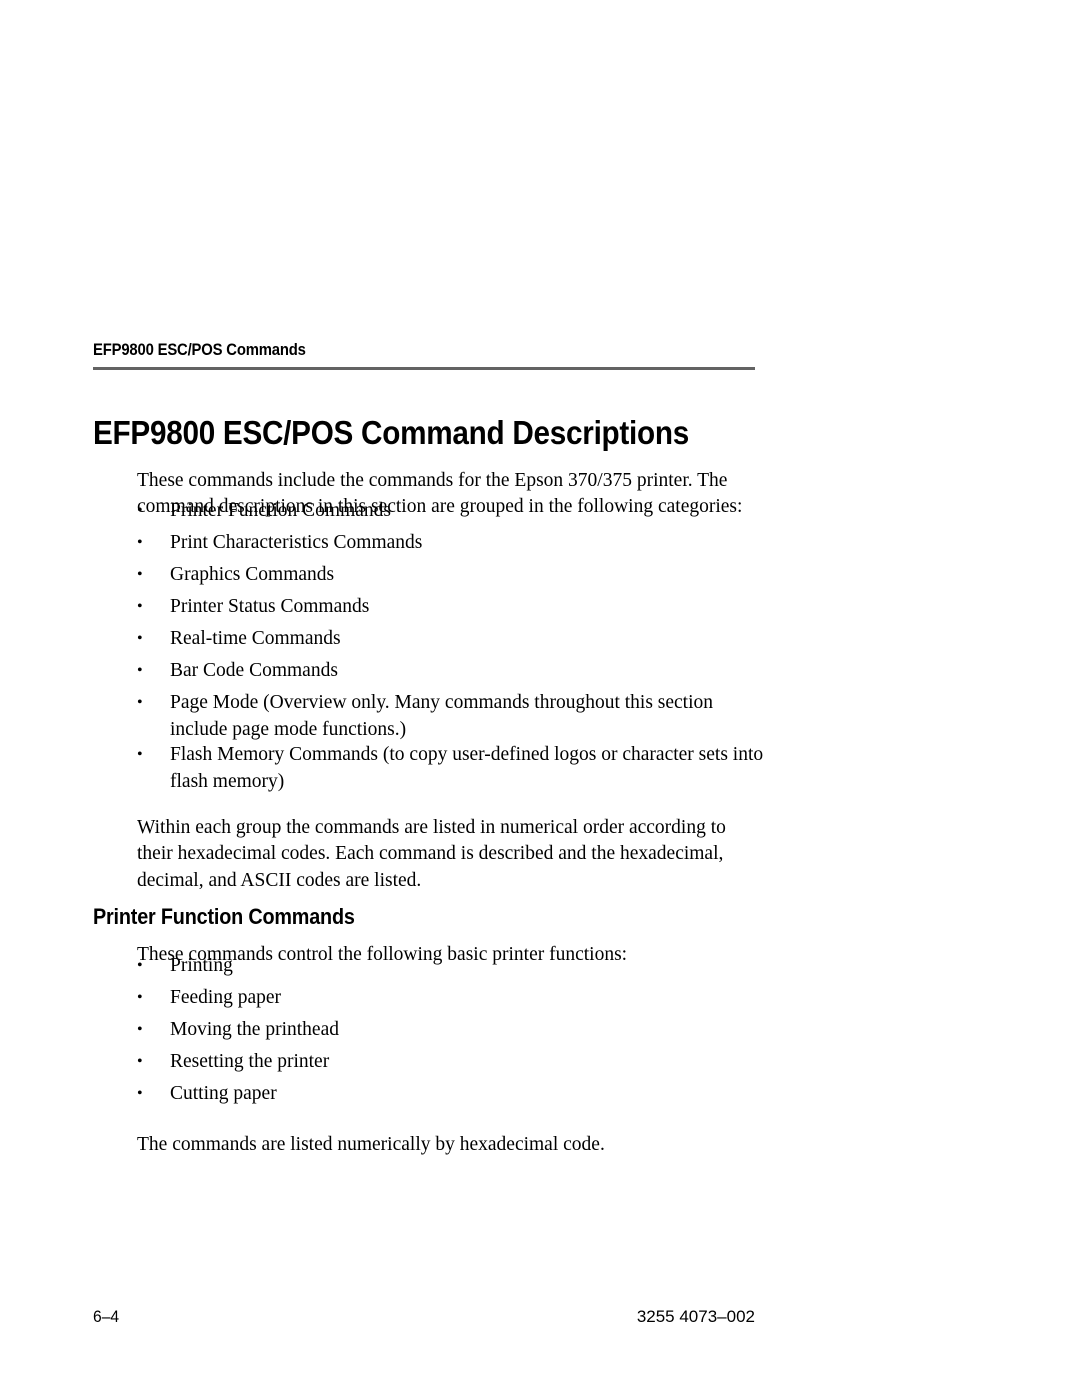 The height and width of the screenshot is (1397, 1080). What do you see at coordinates (452, 1030) in the screenshot?
I see `list-item: • Moving the printhead` at bounding box center [452, 1030].